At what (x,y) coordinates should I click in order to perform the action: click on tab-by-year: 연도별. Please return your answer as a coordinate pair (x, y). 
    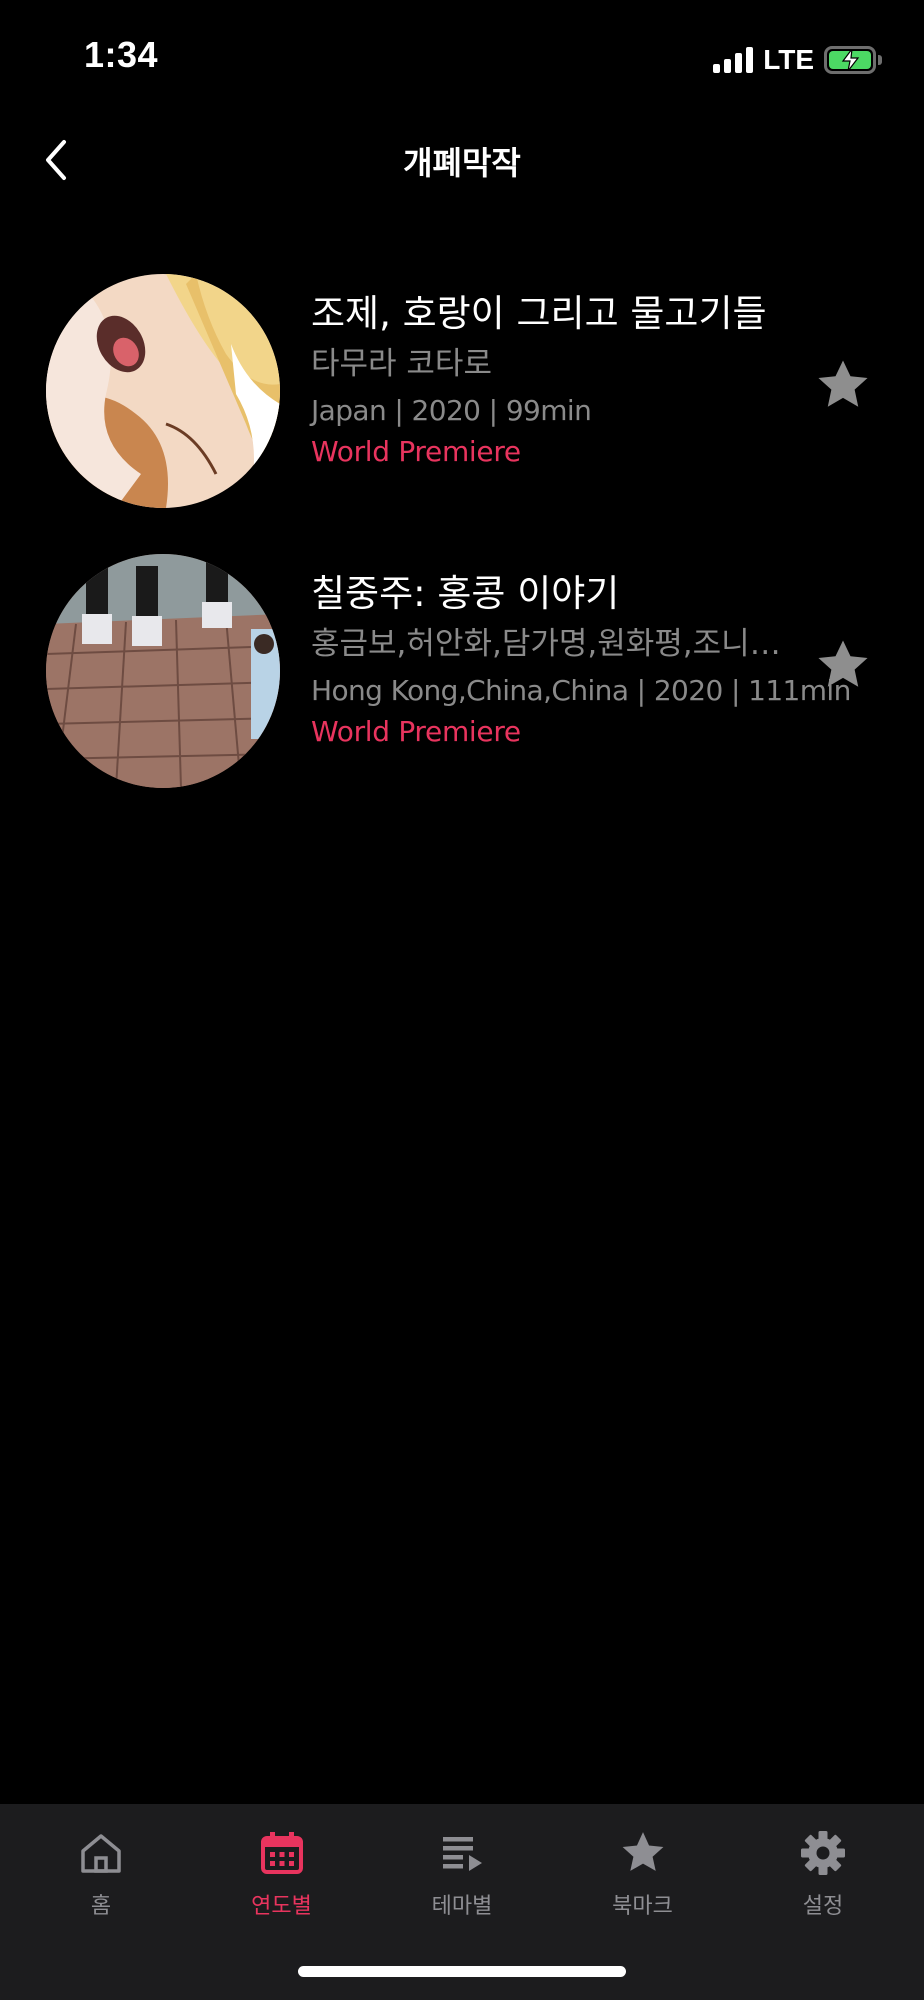
    Looking at the image, I should click on (282, 1869).